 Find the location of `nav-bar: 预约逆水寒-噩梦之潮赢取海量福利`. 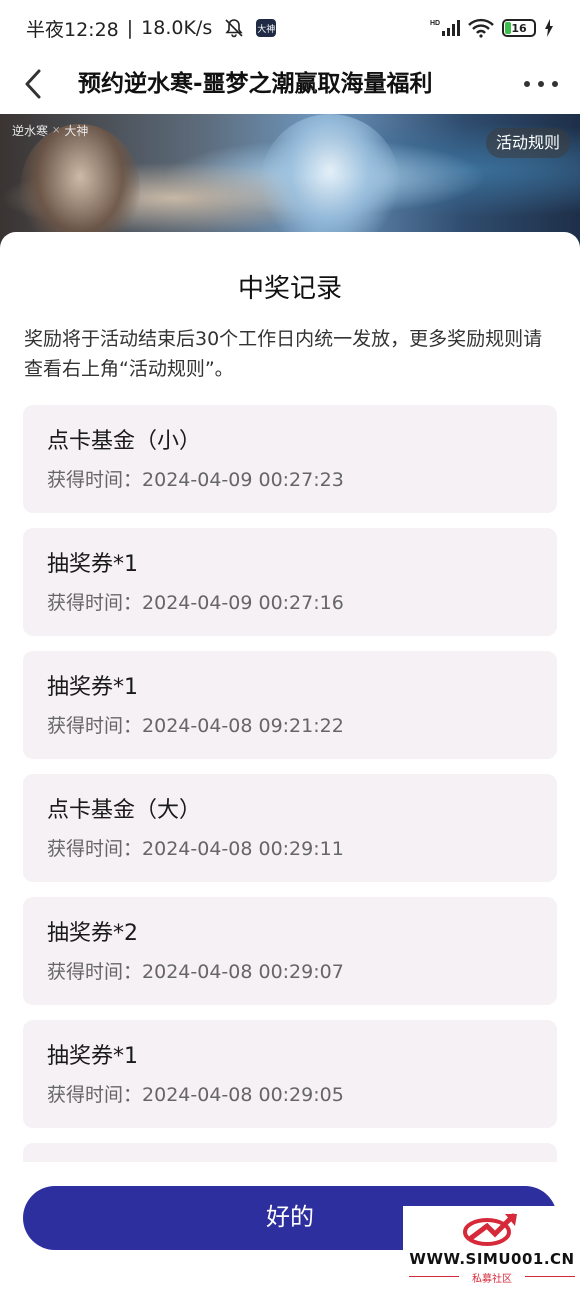

nav-bar: 预约逆水寒-噩梦之潮赢取海量福利 is located at coordinates (290, 85).